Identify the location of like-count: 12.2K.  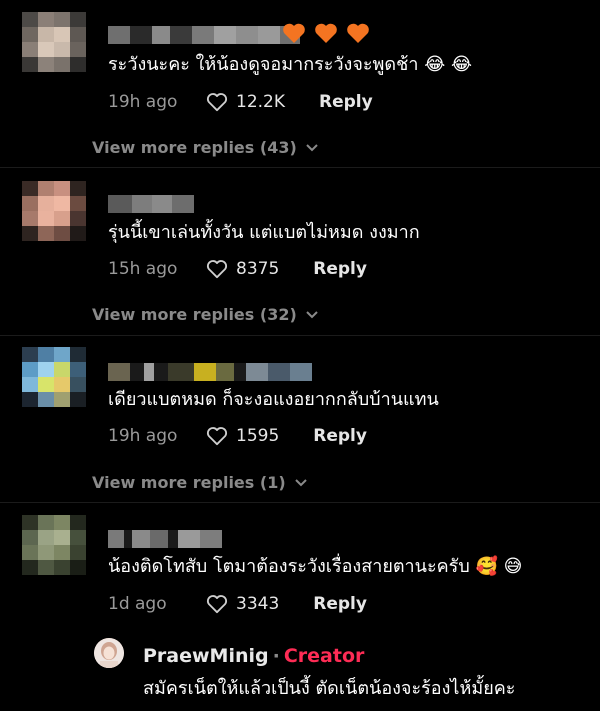
(260, 102).